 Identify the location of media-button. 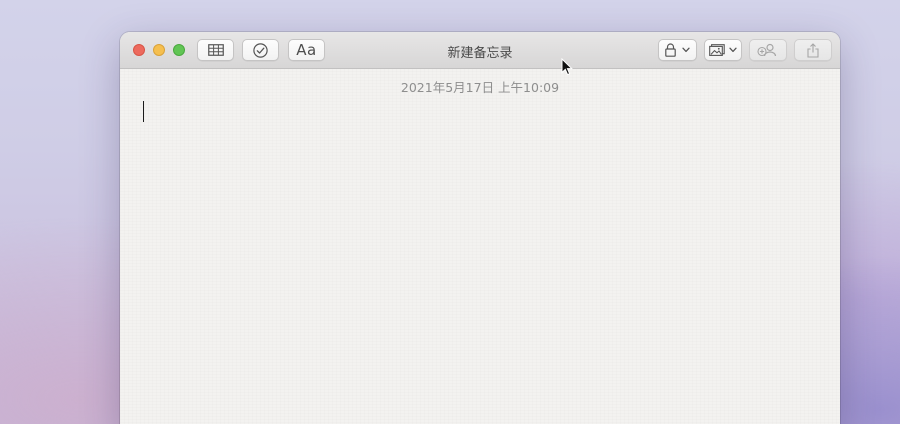
(723, 50).